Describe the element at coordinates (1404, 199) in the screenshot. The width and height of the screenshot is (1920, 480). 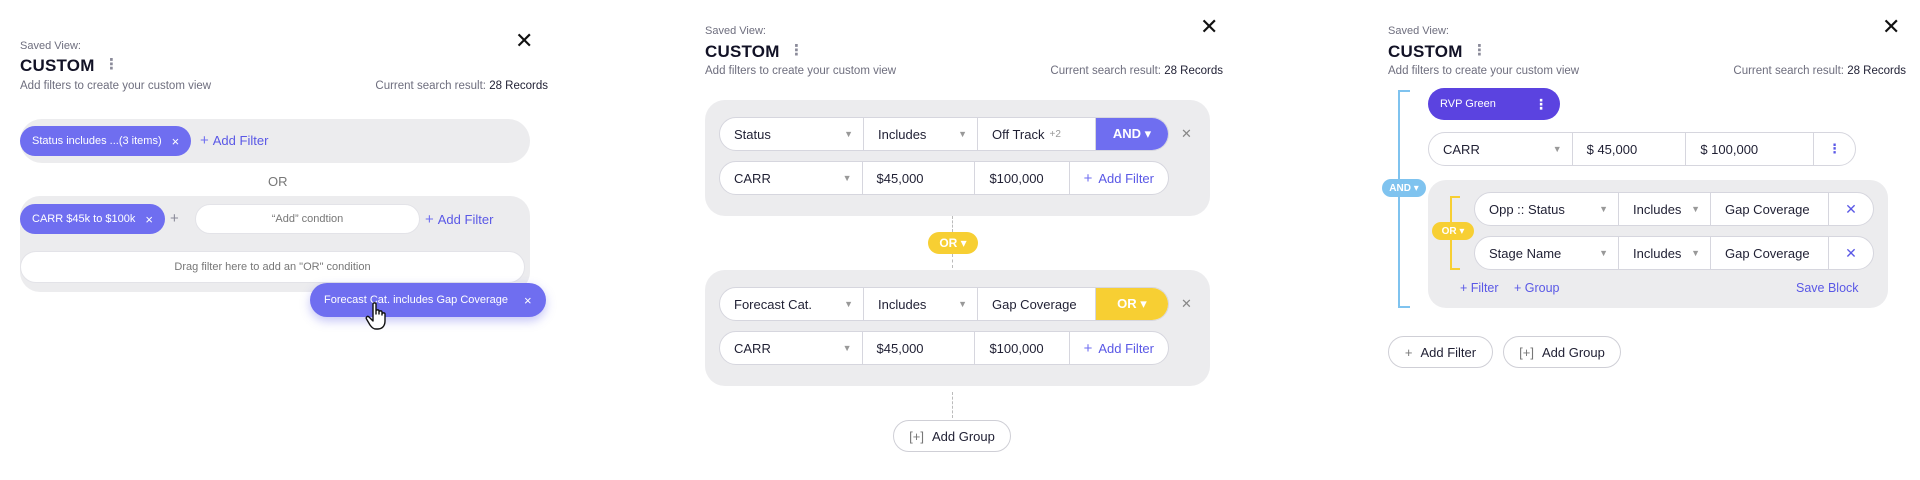
I see `and-bracket` at that location.